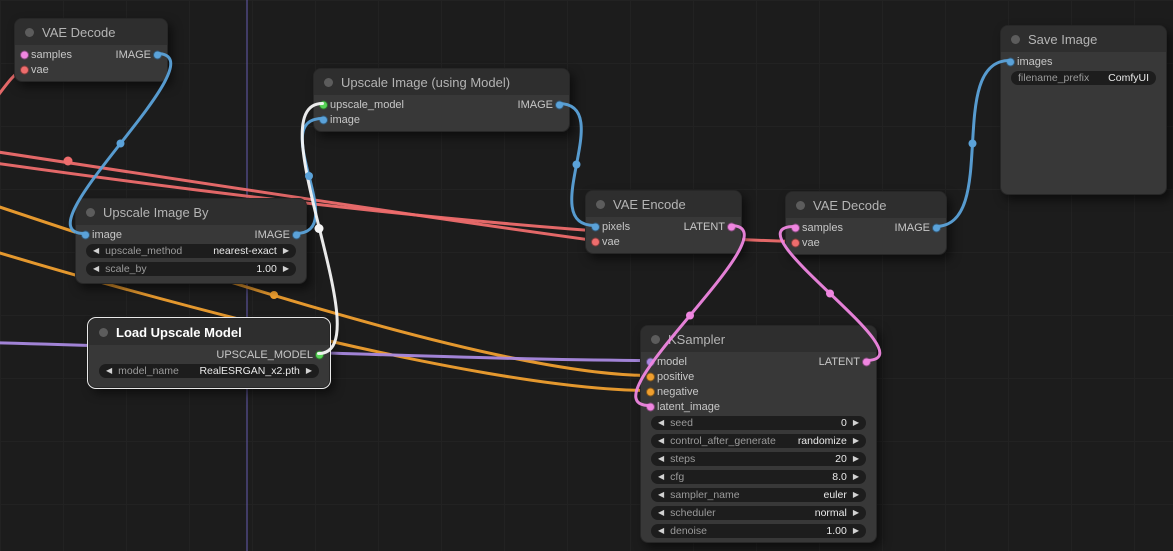 This screenshot has height=551, width=1173. What do you see at coordinates (835, 495) in the screenshot?
I see `widget-value: euler` at bounding box center [835, 495].